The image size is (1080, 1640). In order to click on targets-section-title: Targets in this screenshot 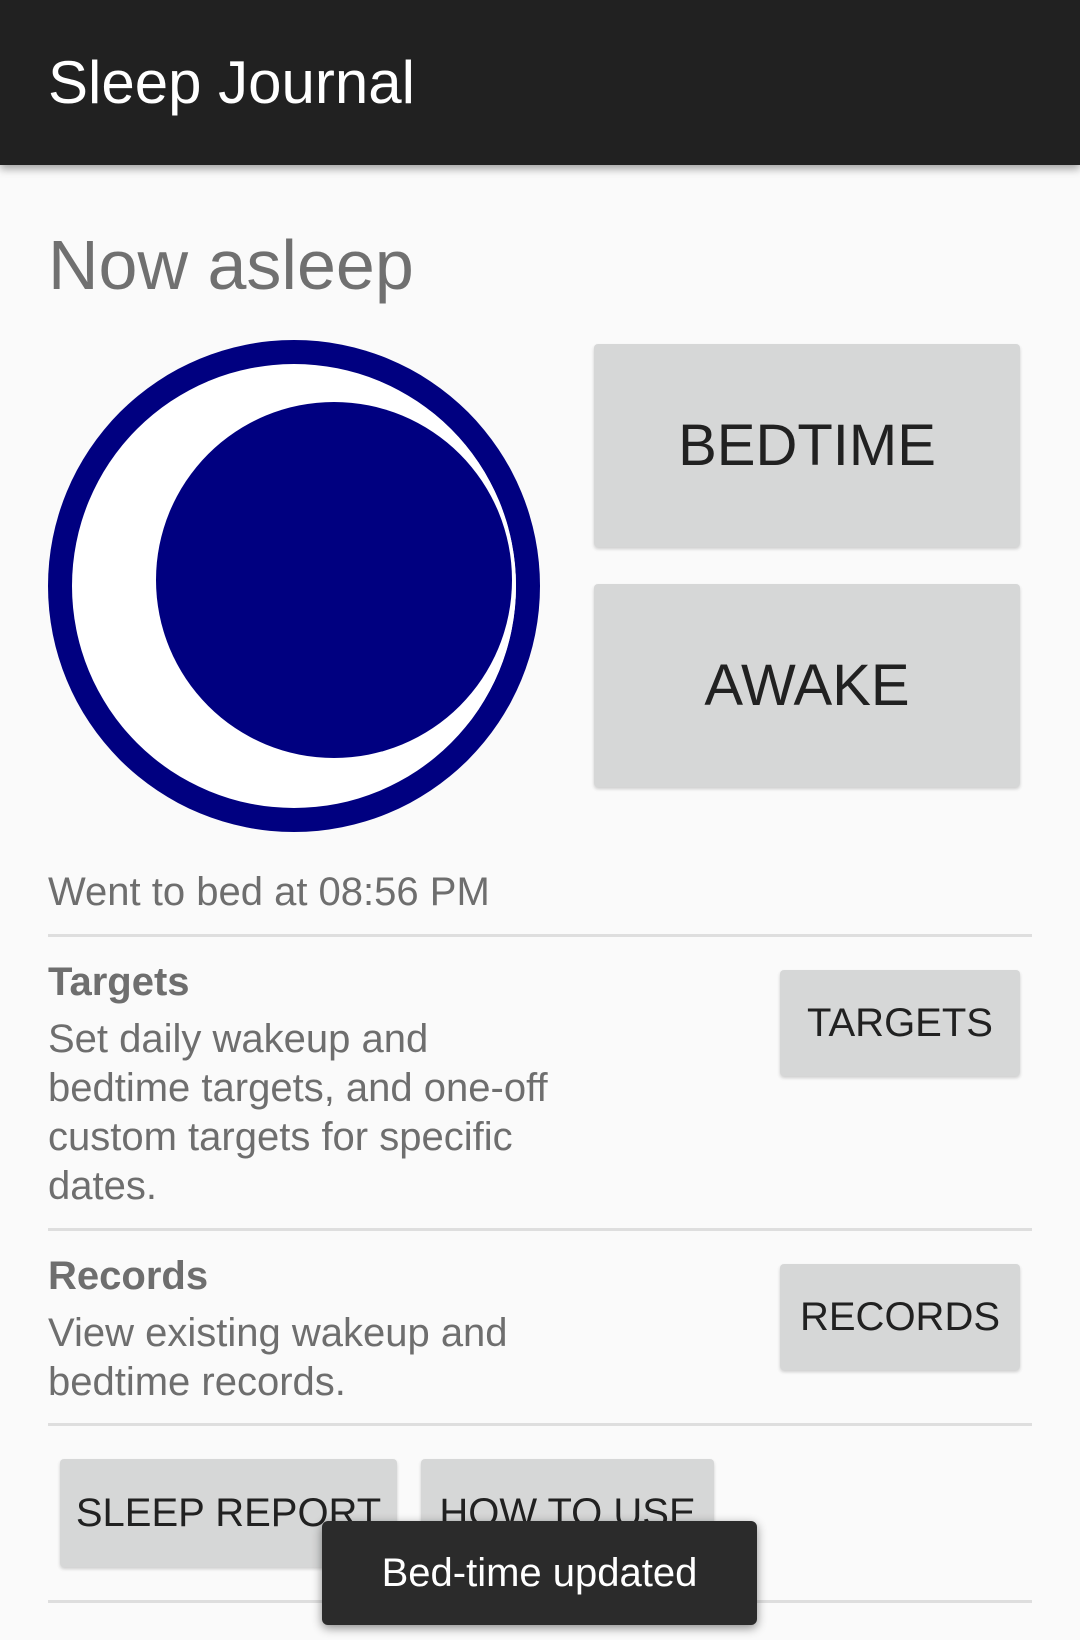, I will do `click(119, 982)`.